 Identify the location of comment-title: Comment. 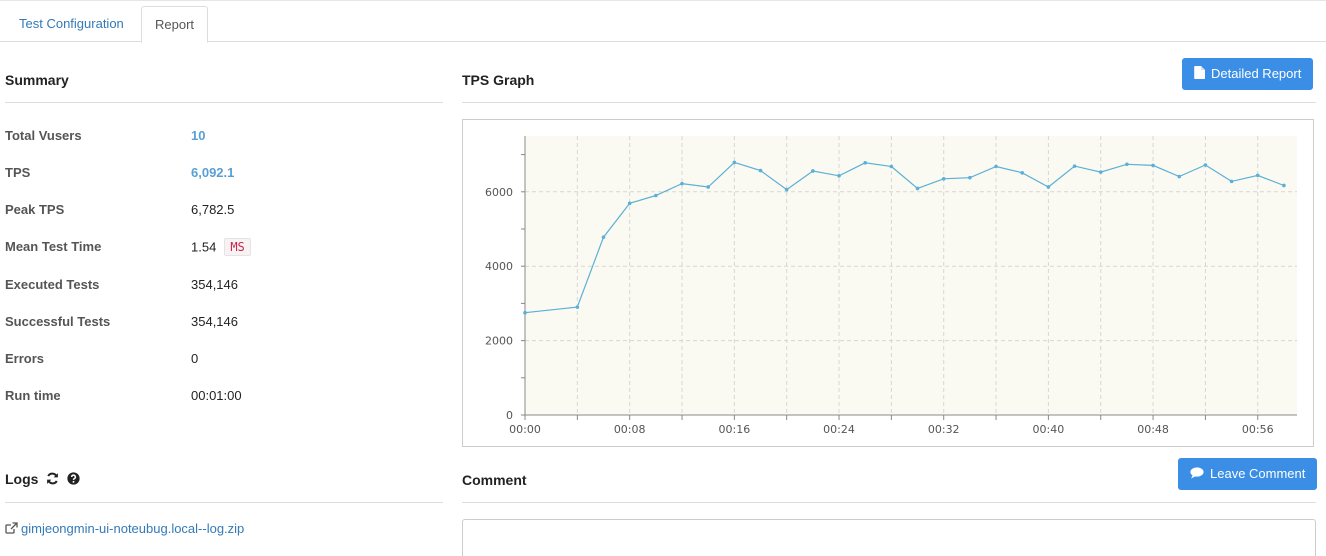
(494, 480).